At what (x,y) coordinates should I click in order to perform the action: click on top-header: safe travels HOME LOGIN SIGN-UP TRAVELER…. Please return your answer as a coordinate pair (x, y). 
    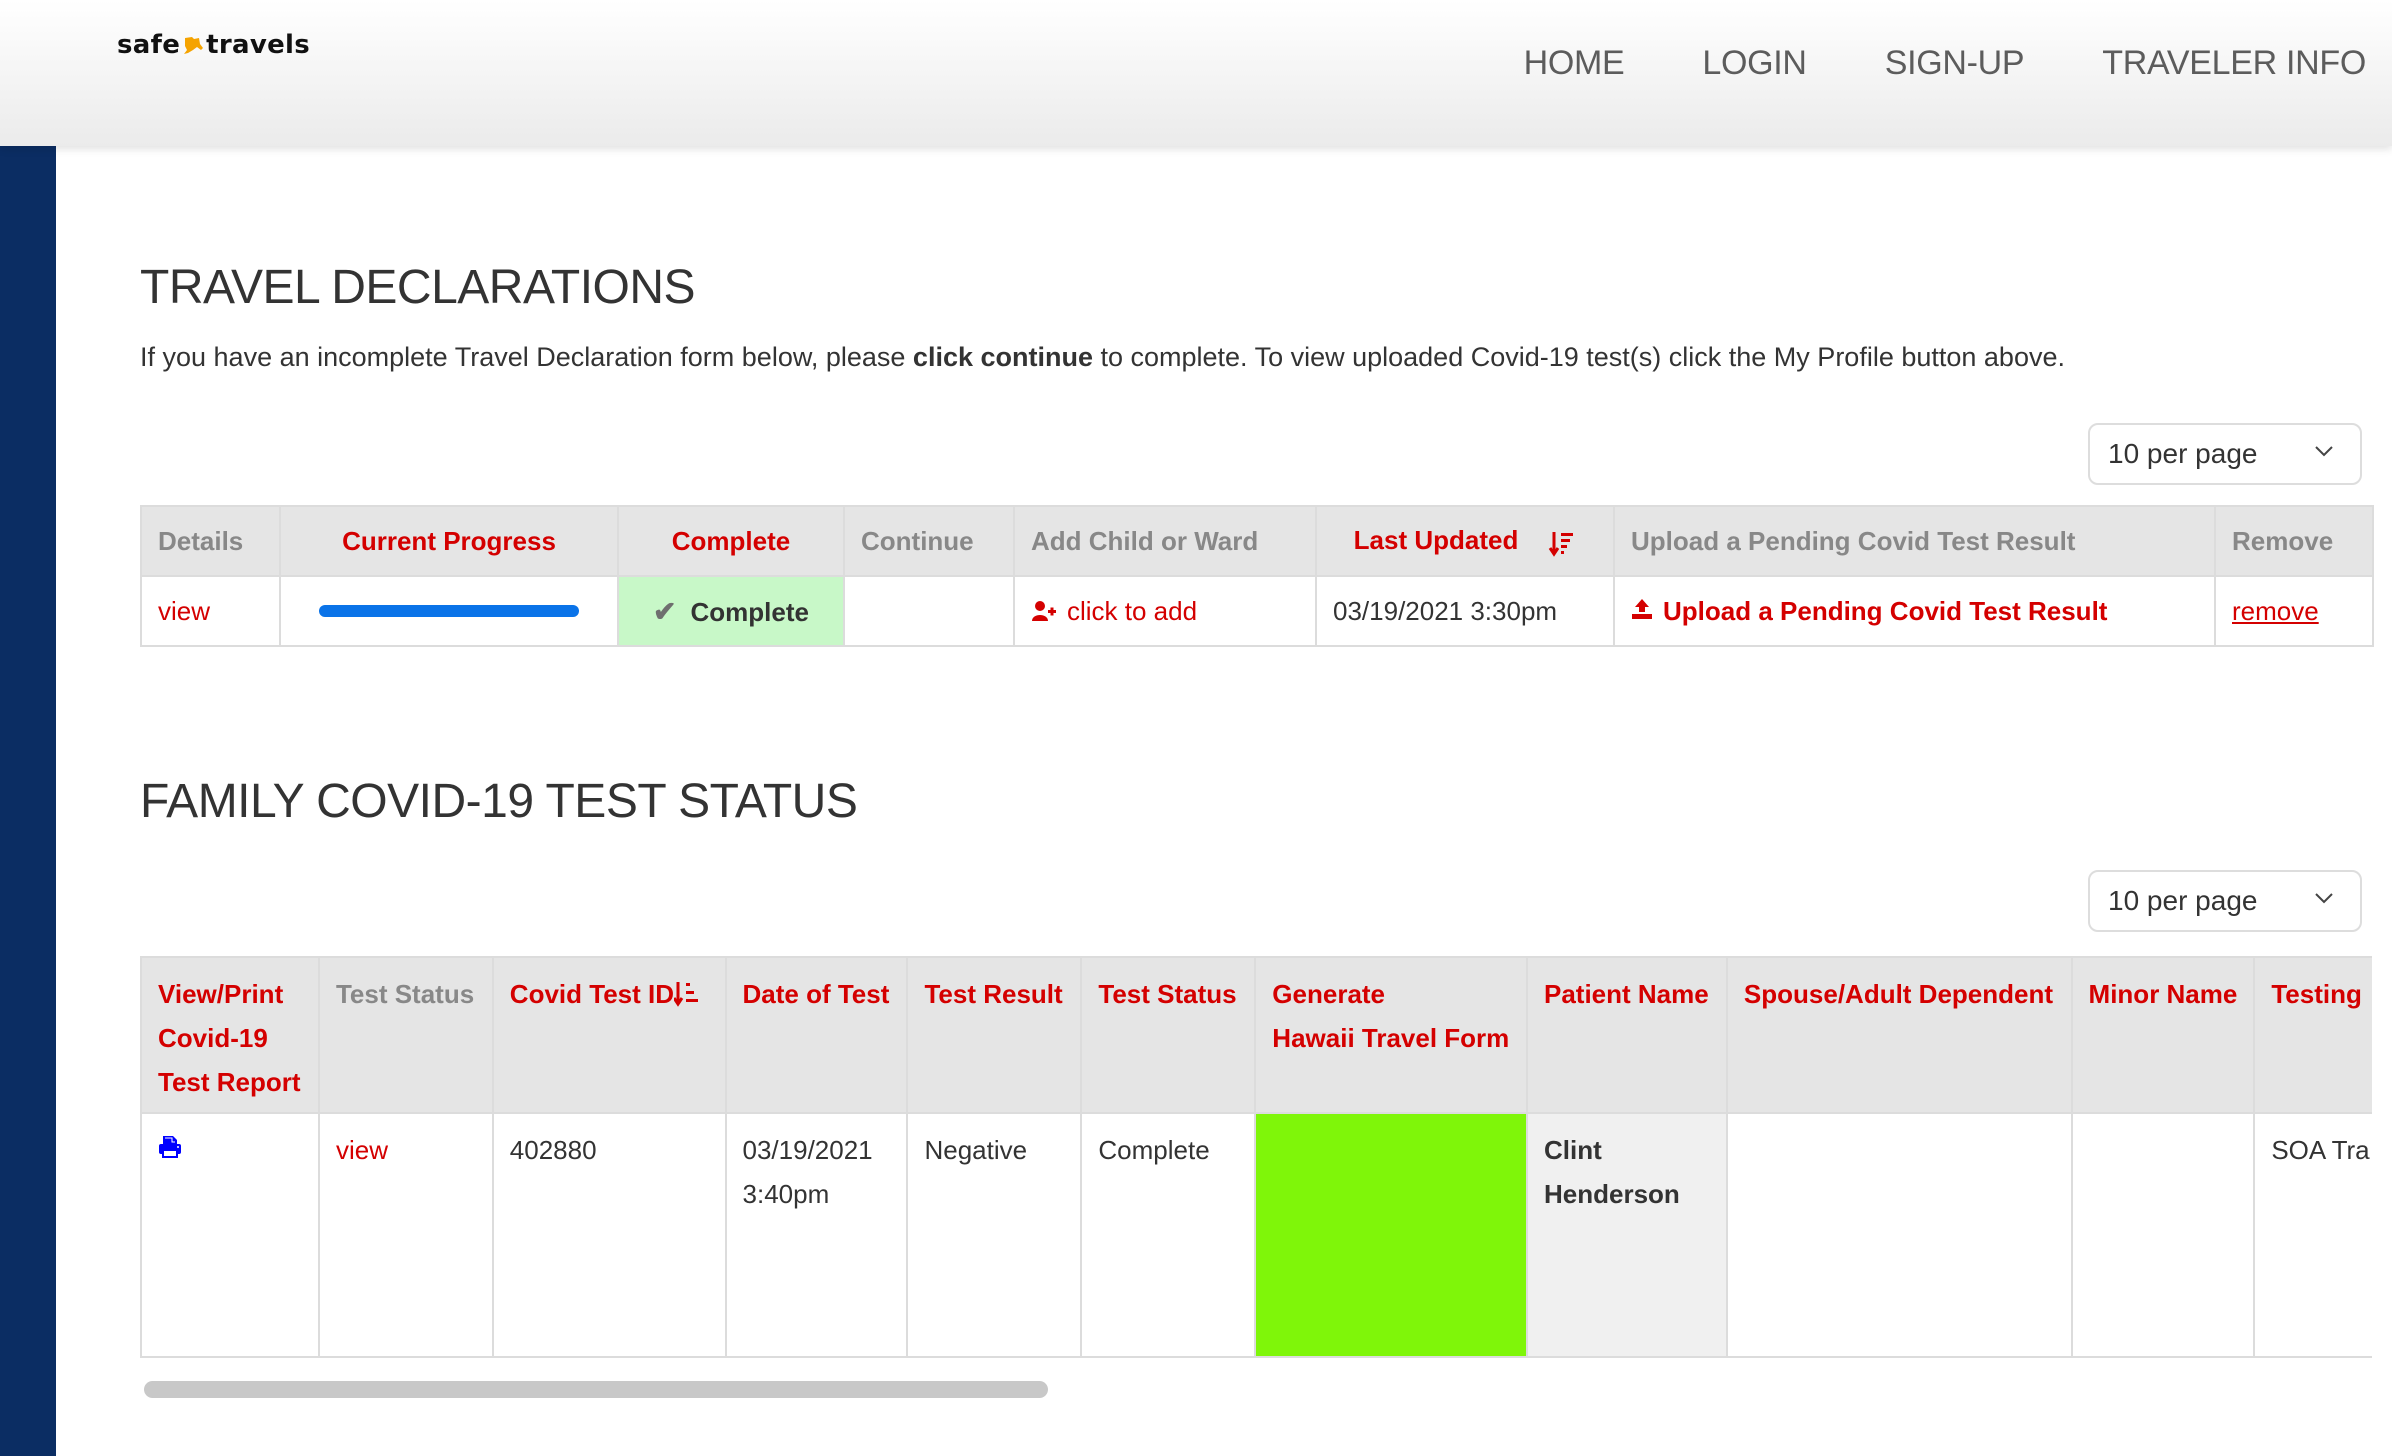
    Looking at the image, I should click on (1196, 73).